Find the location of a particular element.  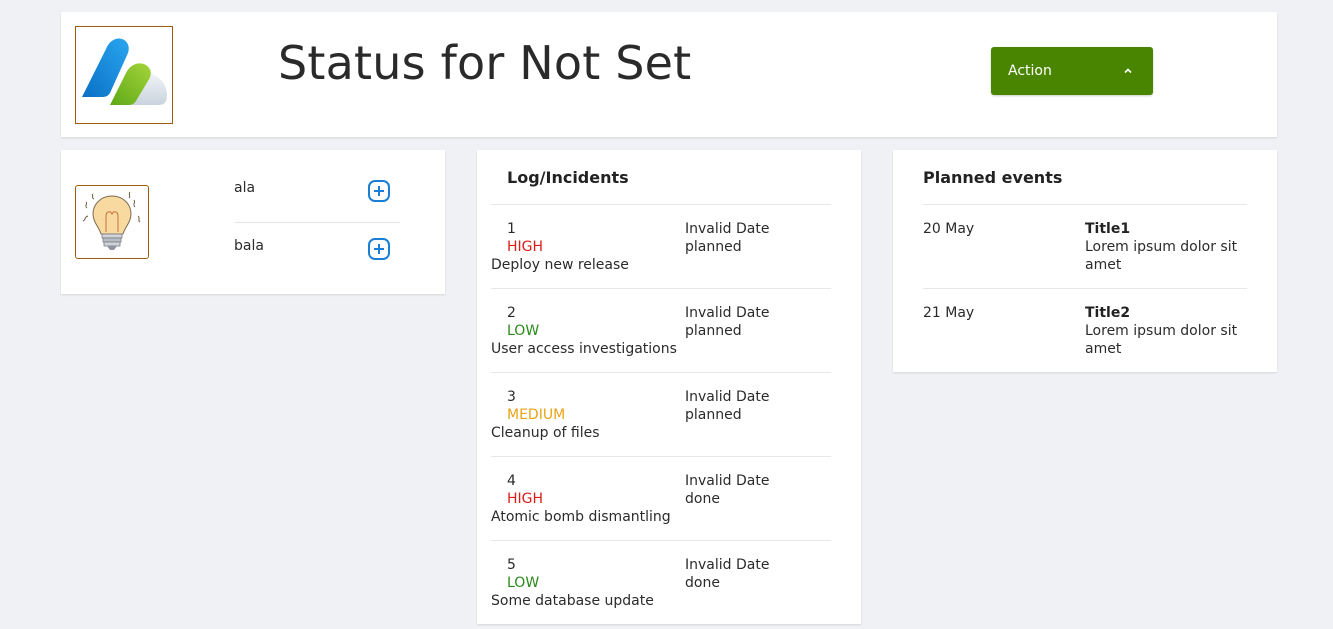

event-date: 20 May is located at coordinates (949, 229).